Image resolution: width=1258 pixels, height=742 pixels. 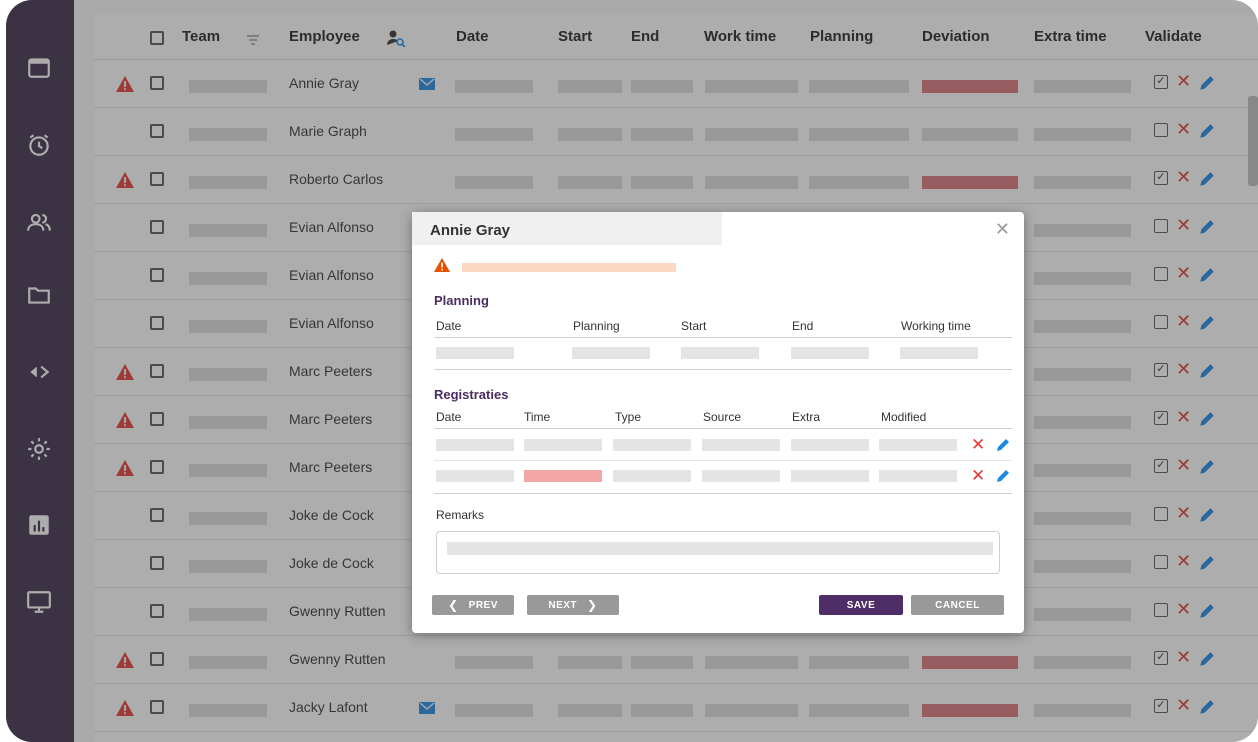 I want to click on cancel-button: CANCEL, so click(x=957, y=605).